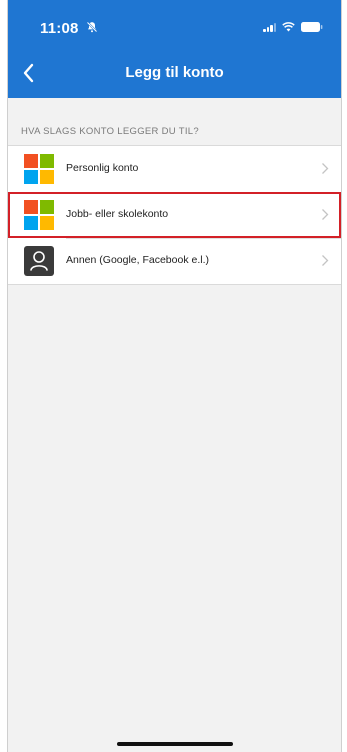 The image size is (347, 752). I want to click on status-icons, so click(293, 27).